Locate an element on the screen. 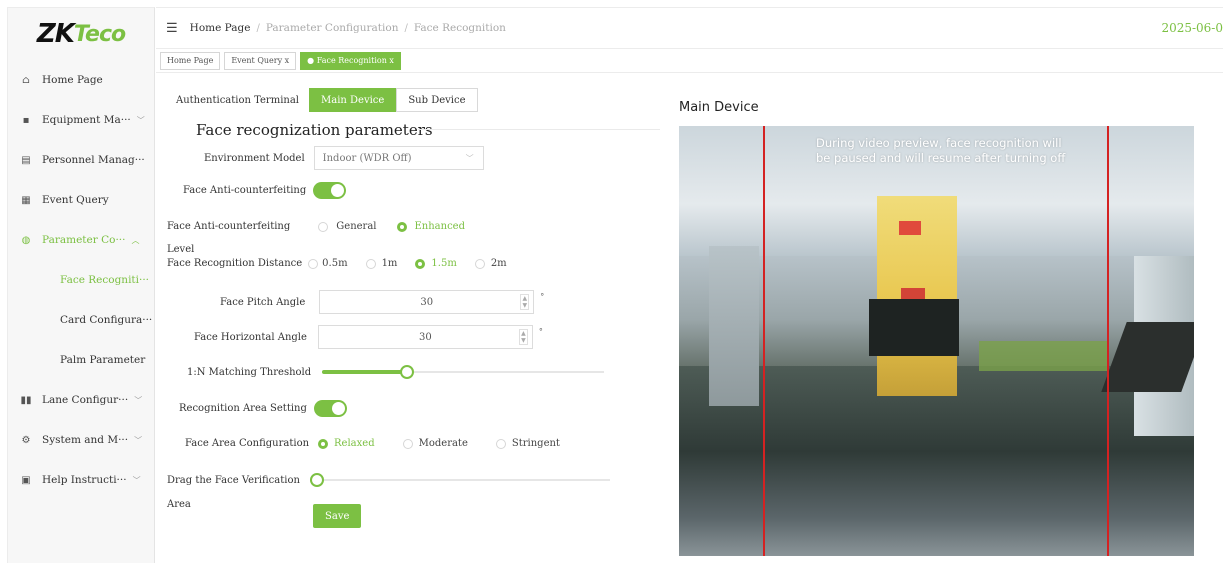  radio-label: Enhanced is located at coordinates (440, 226).